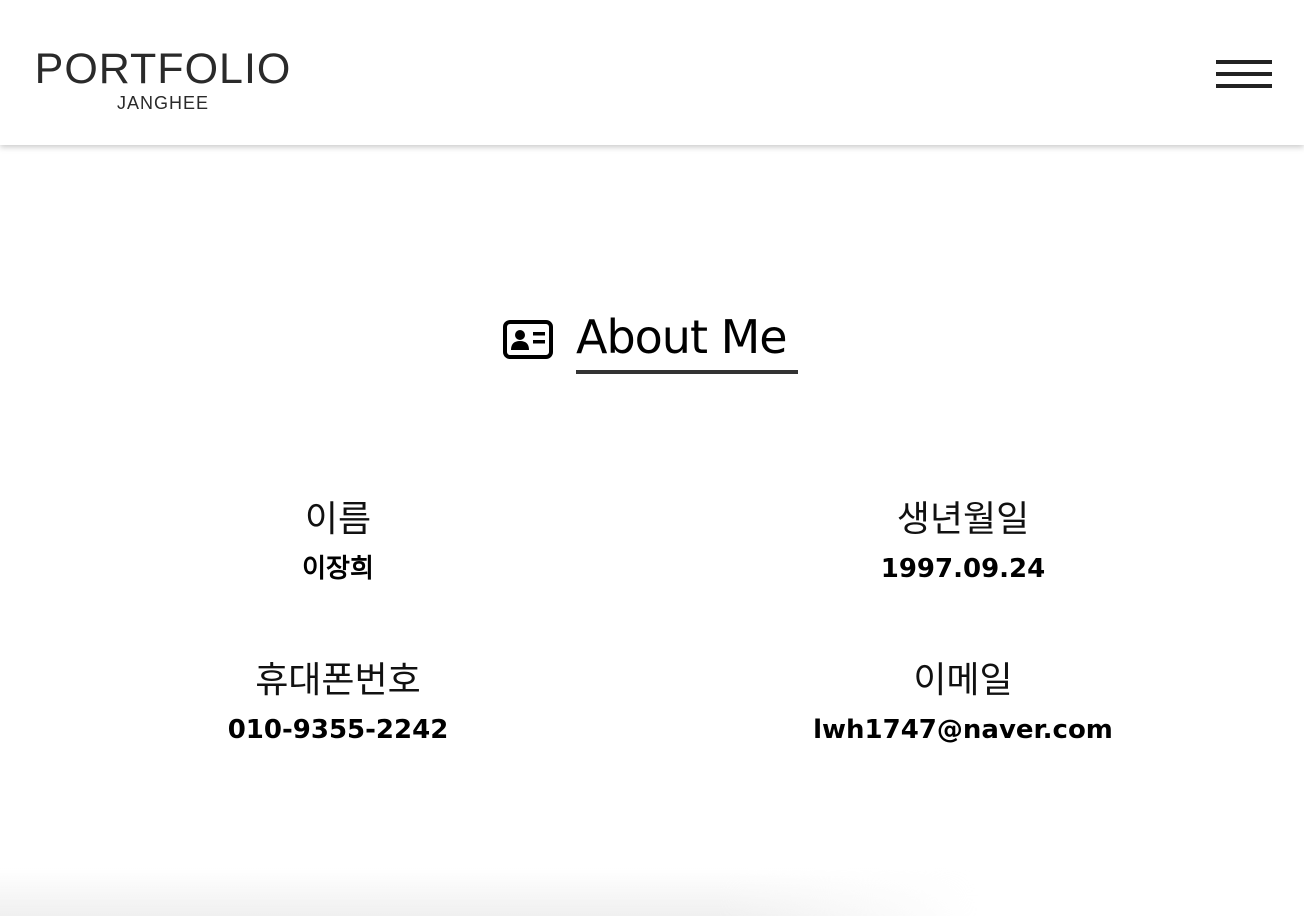 This screenshot has width=1304, height=916. Describe the element at coordinates (963, 519) in the screenshot. I see `info-label: 생년월일` at that location.